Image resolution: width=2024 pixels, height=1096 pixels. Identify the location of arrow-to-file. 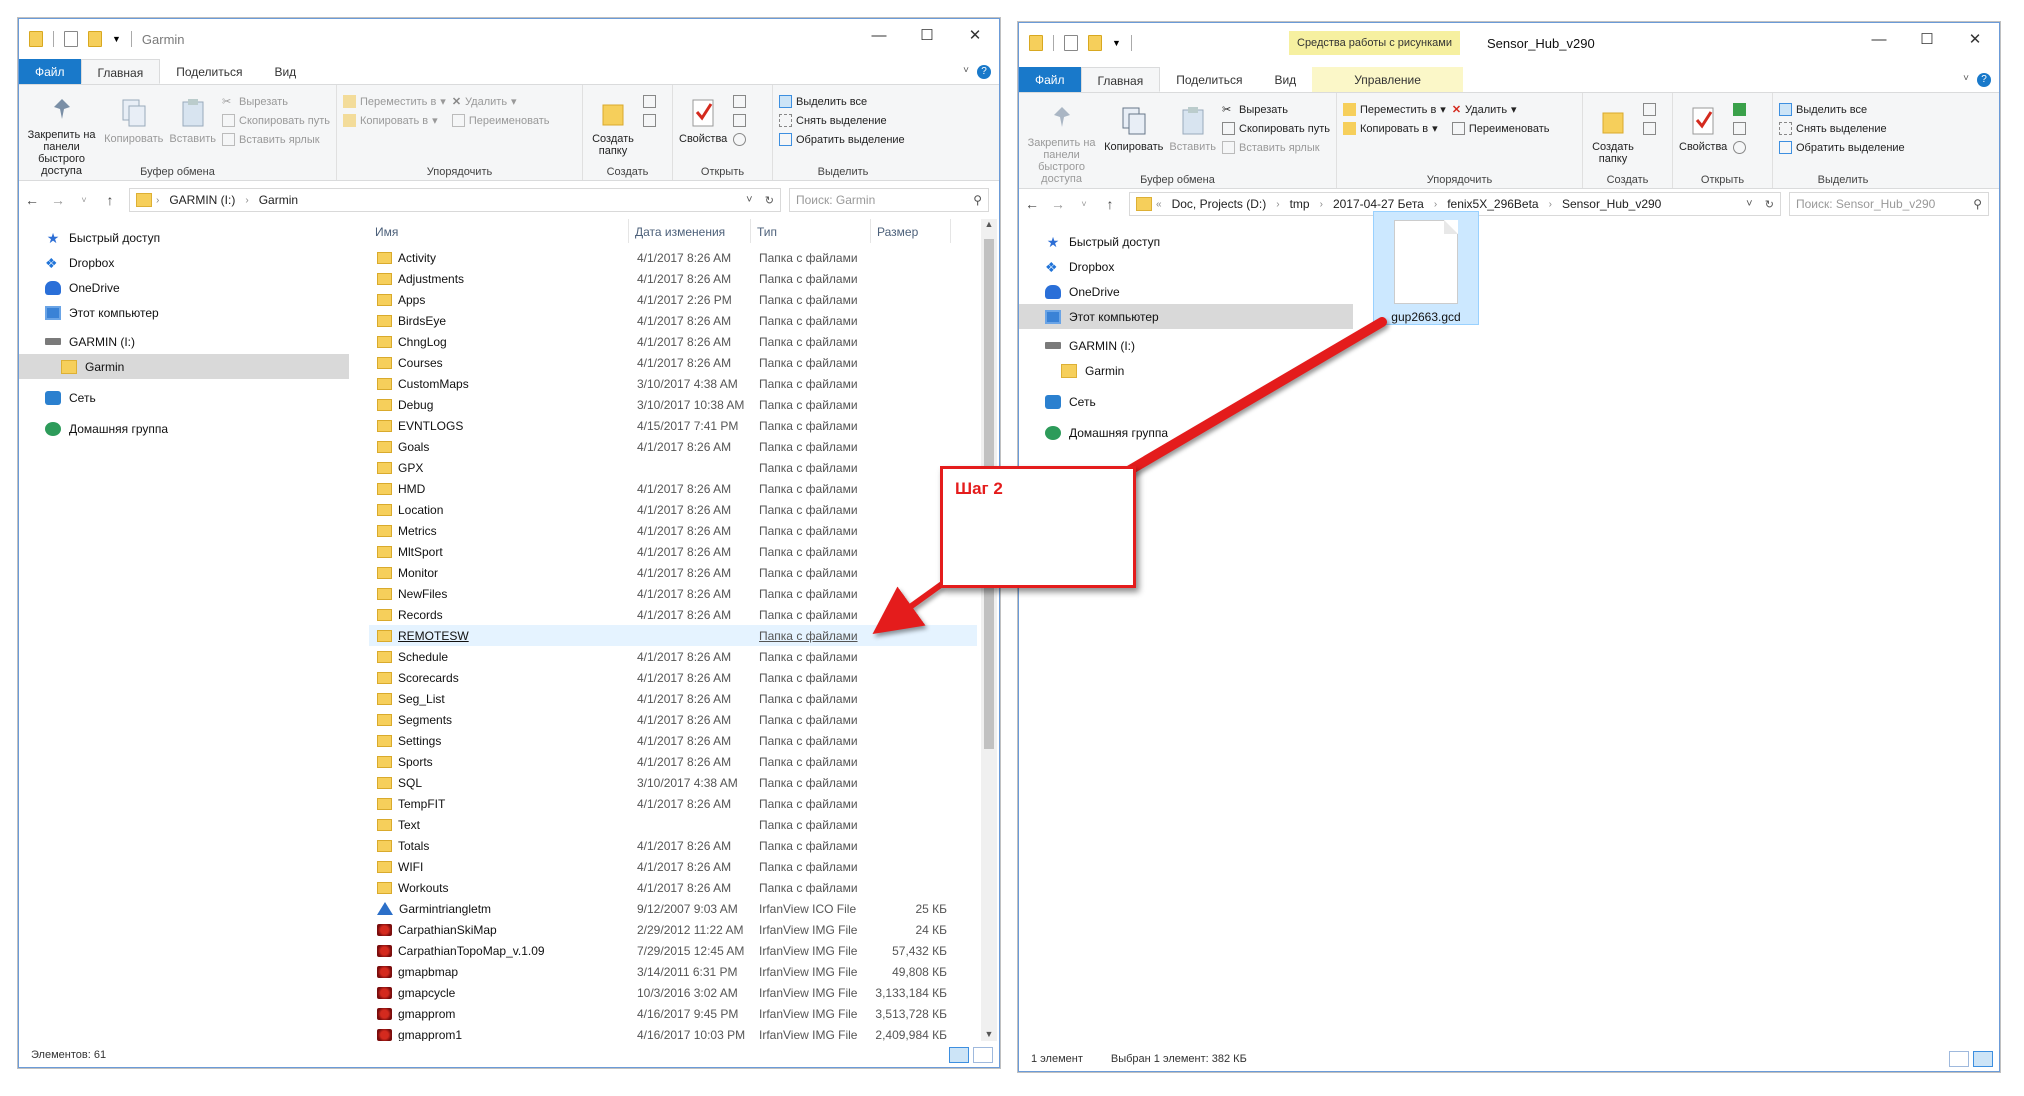
(1256, 396).